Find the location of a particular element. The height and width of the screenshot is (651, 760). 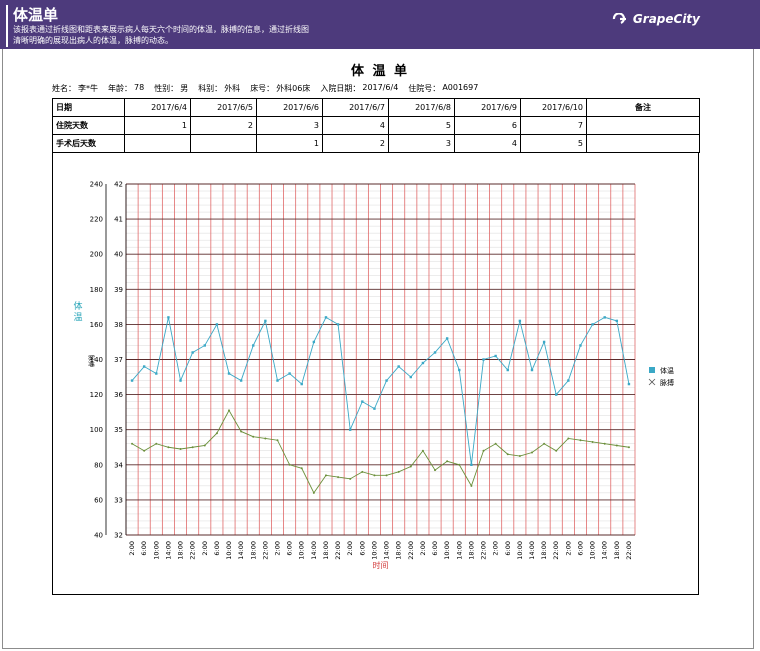

legend-temp-label: 体温 is located at coordinates (667, 370).